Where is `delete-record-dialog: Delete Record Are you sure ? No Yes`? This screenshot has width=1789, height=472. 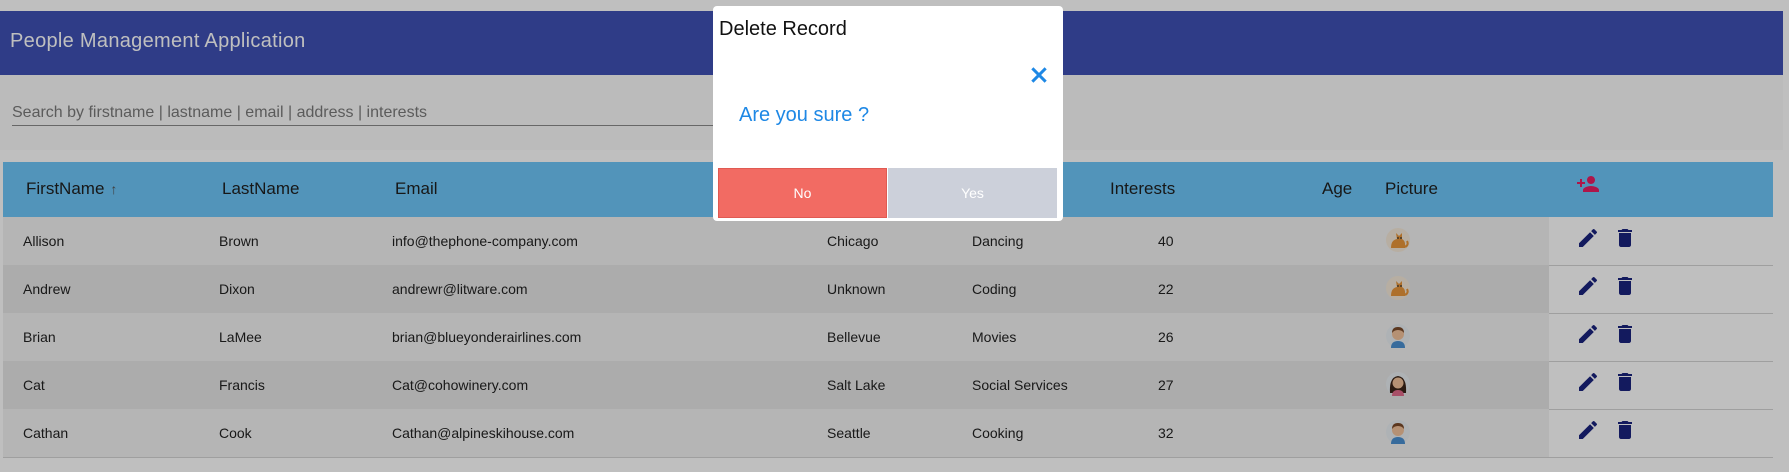
delete-record-dialog: Delete Record Are you sure ? No Yes is located at coordinates (888, 113).